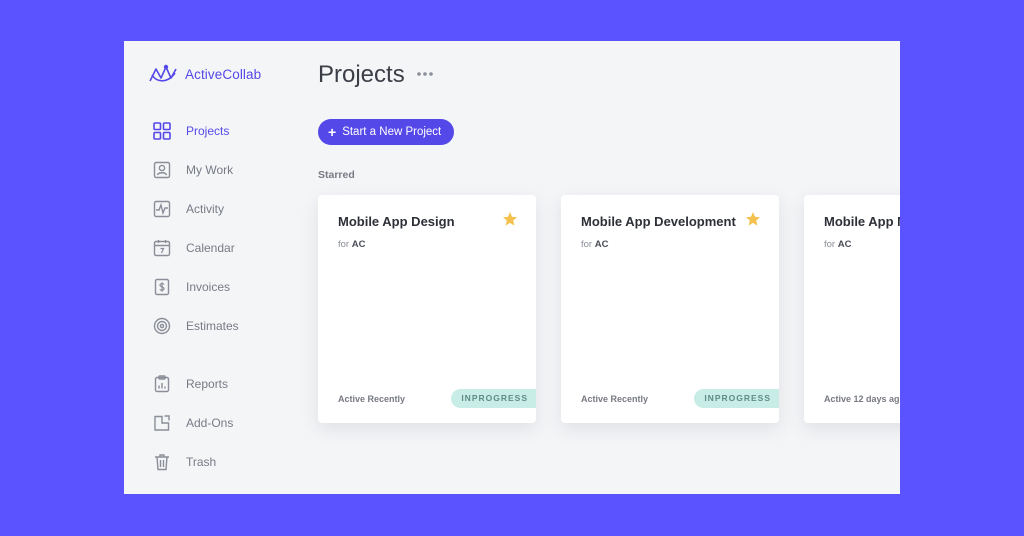 This screenshot has height=536, width=1024. I want to click on project-title: Mobile App M, so click(862, 221).